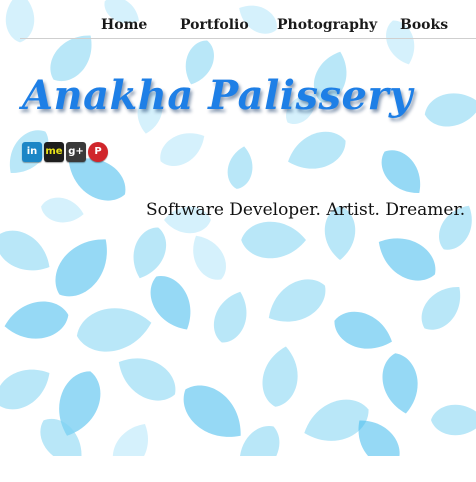  I want to click on nav-portfolio-link: Portfolio, so click(214, 25).